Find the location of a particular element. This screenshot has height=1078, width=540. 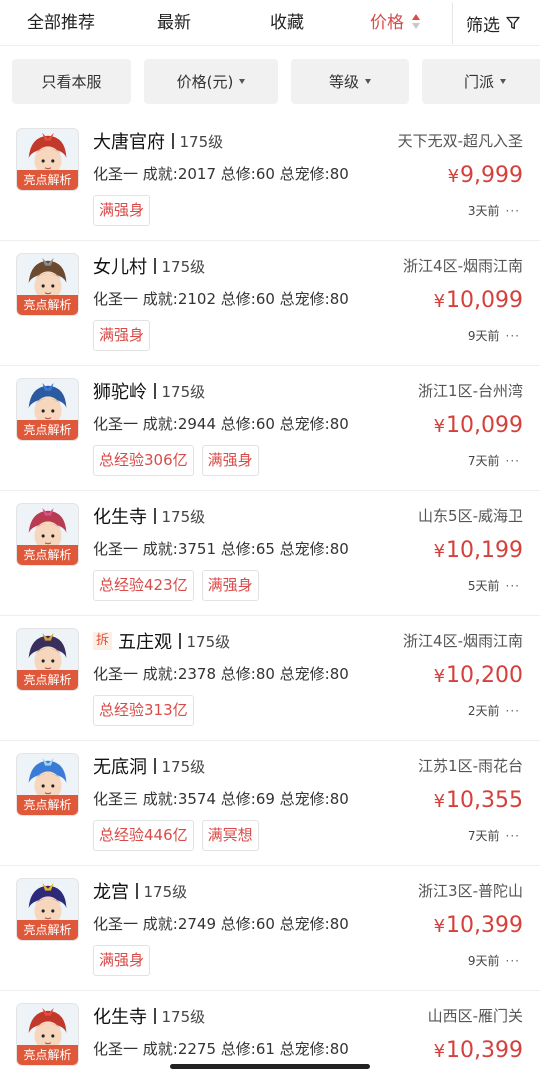

sort-tab-recommend: 全部推荐 is located at coordinates (61, 23).